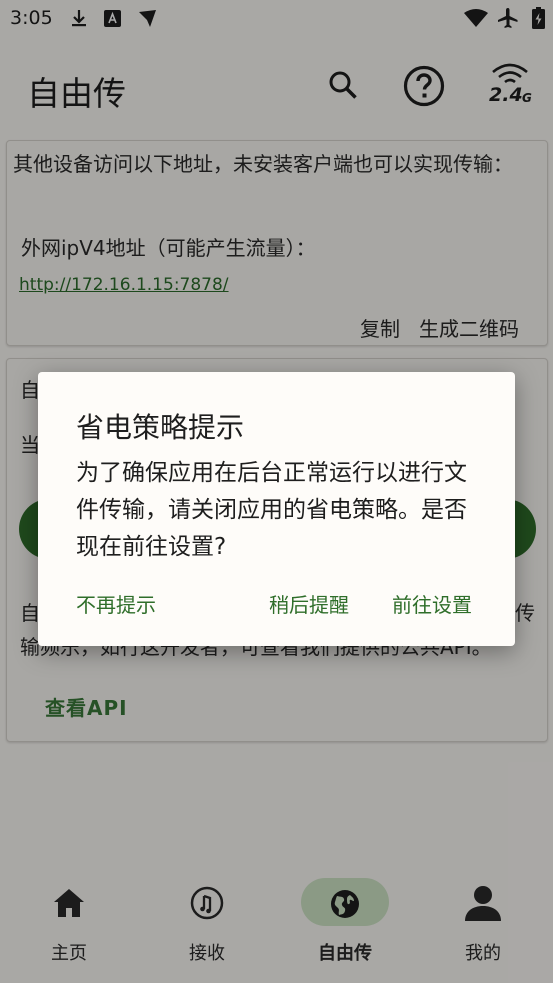 This screenshot has width=553, height=983. I want to click on dialog-title: 省电策略提示, so click(160, 427).